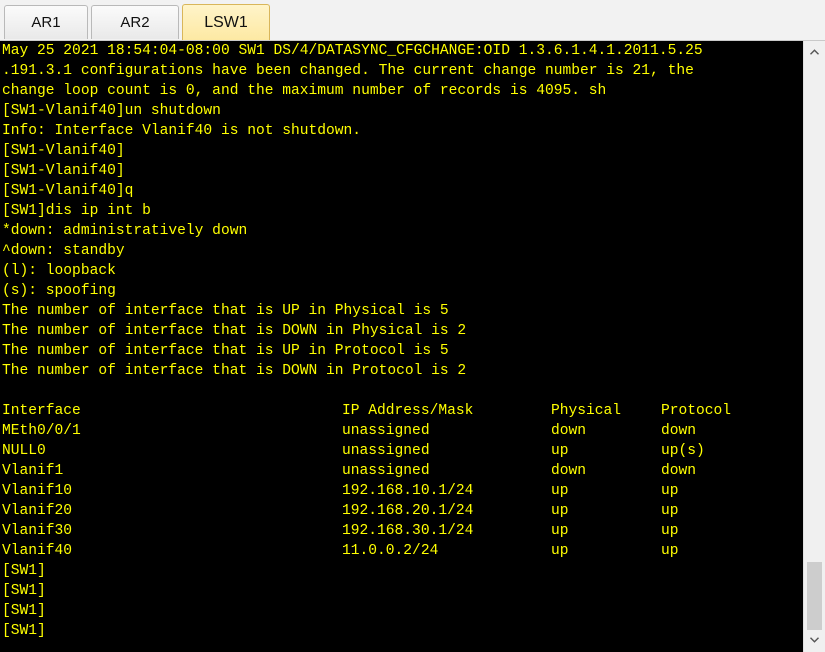  Describe the element at coordinates (37, 491) in the screenshot. I see `table-cell: Vlanif10` at that location.